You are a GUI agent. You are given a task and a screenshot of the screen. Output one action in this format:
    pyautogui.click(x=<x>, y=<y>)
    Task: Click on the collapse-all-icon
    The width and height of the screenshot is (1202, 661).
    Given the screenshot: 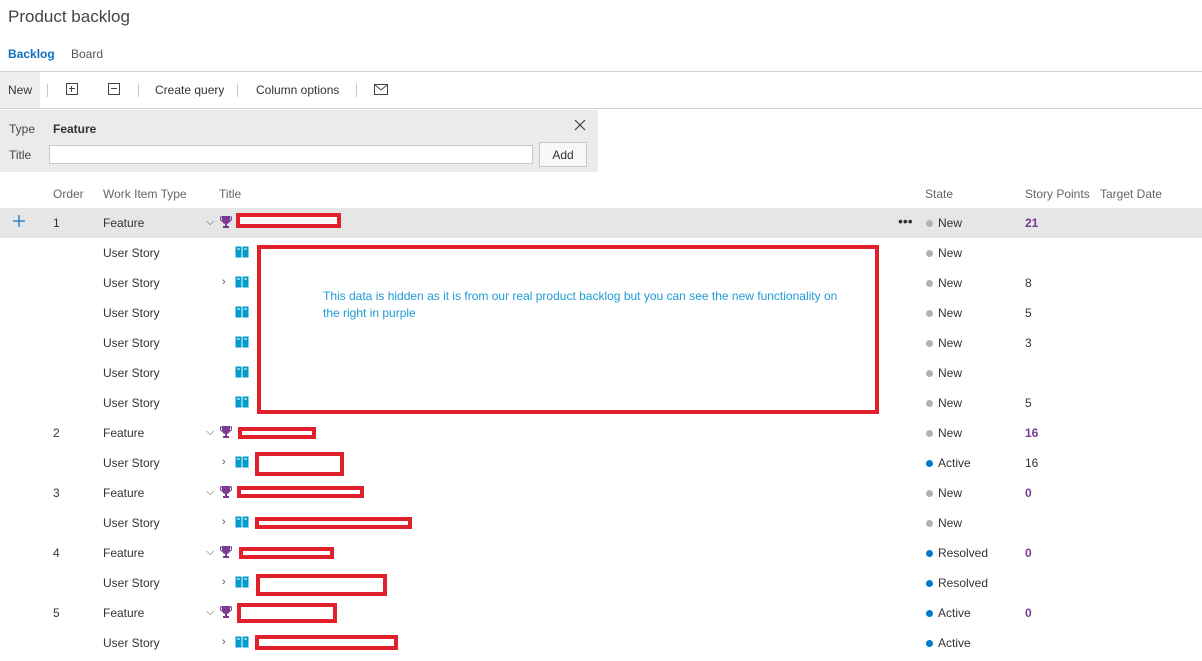 What is the action you would take?
    pyautogui.click(x=114, y=89)
    